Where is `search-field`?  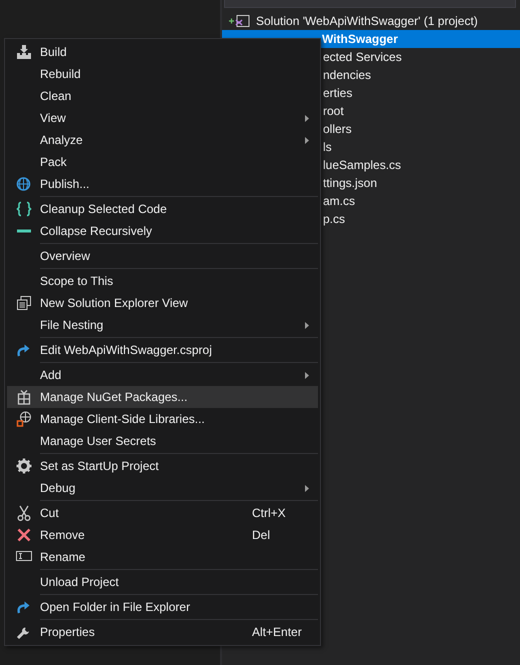 search-field is located at coordinates (370, 4).